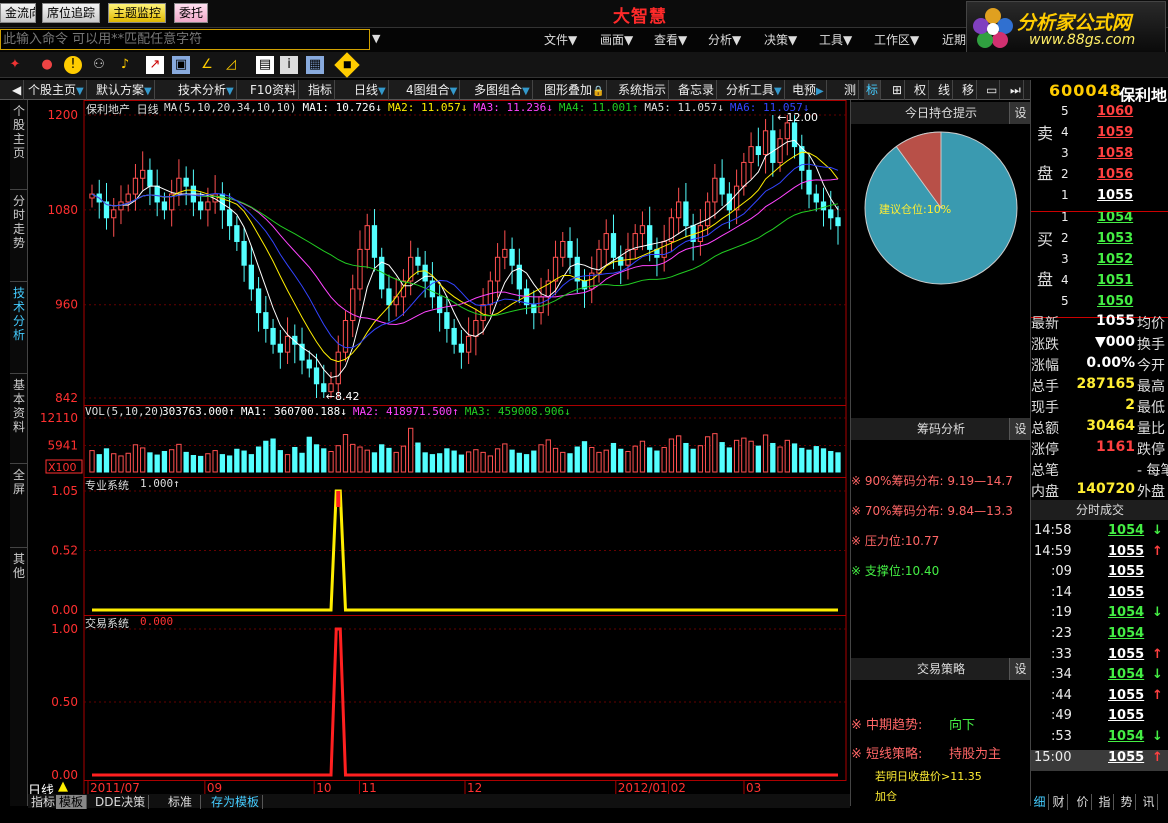  I want to click on vtab-basic-info: 基本资料, so click(19, 419).